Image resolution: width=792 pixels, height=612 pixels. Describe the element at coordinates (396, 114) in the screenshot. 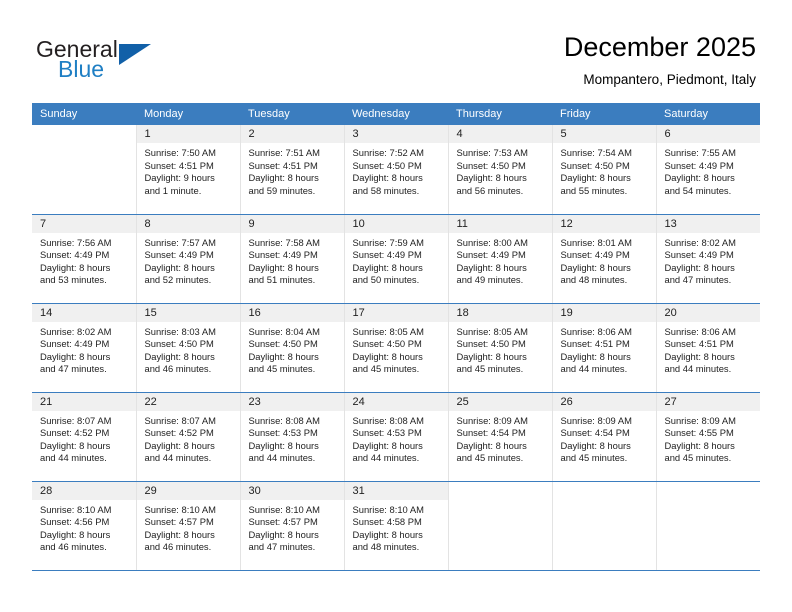

I see `weekday-header-wednesday: Wednesday` at that location.